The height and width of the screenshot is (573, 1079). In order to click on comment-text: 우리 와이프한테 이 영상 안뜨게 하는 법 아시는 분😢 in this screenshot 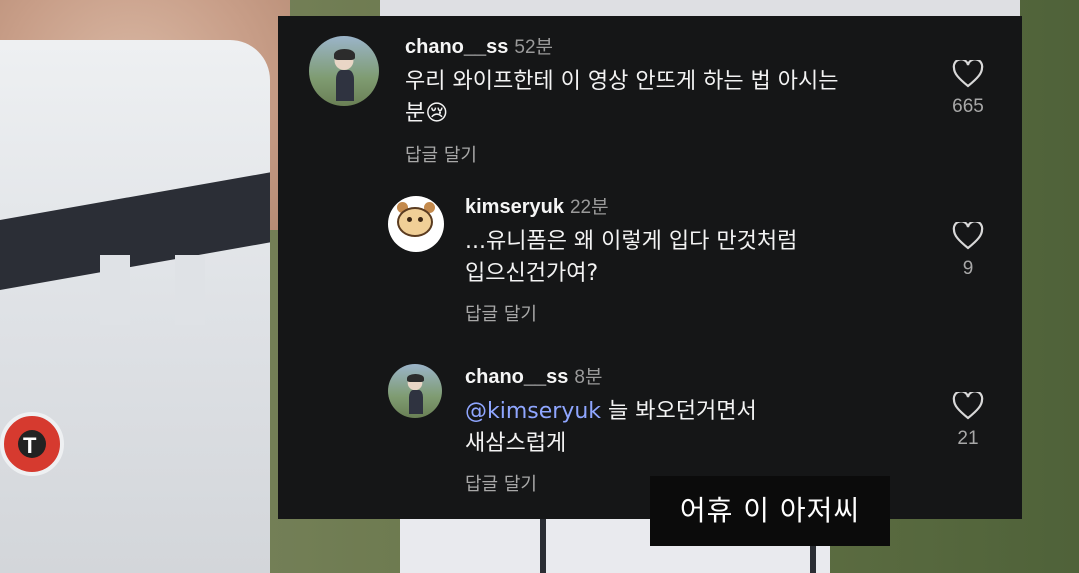, I will do `click(622, 98)`.